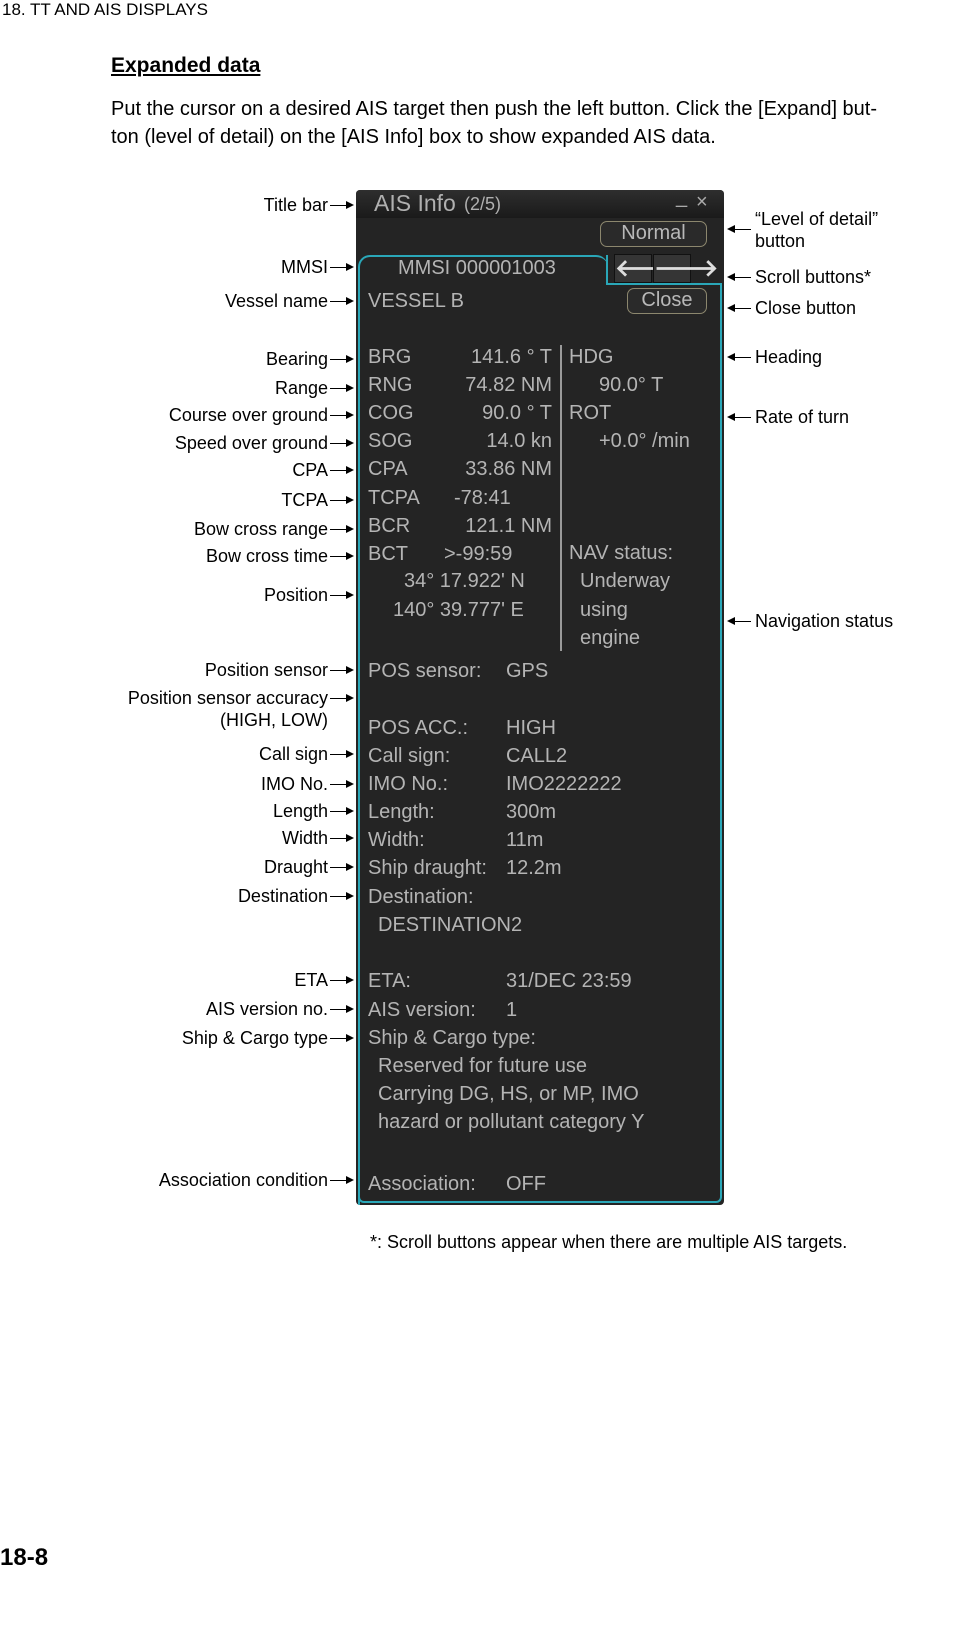 The width and height of the screenshot is (972, 1640). I want to click on annotation-label: Title bar, so click(295, 205).